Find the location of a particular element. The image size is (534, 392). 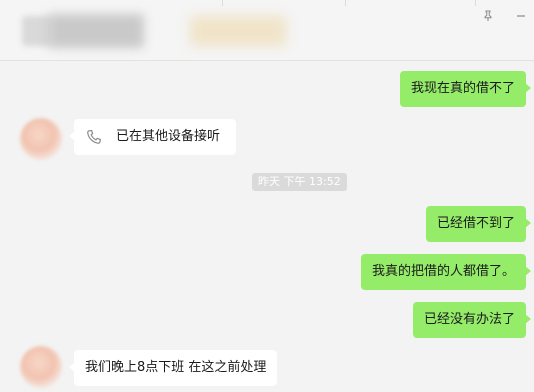

message-outgoing: 我现在真的借不了 is located at coordinates (465, 89).